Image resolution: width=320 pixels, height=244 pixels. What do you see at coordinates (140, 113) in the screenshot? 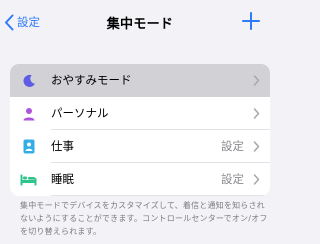
I see `list-item-personal: パーソナル` at bounding box center [140, 113].